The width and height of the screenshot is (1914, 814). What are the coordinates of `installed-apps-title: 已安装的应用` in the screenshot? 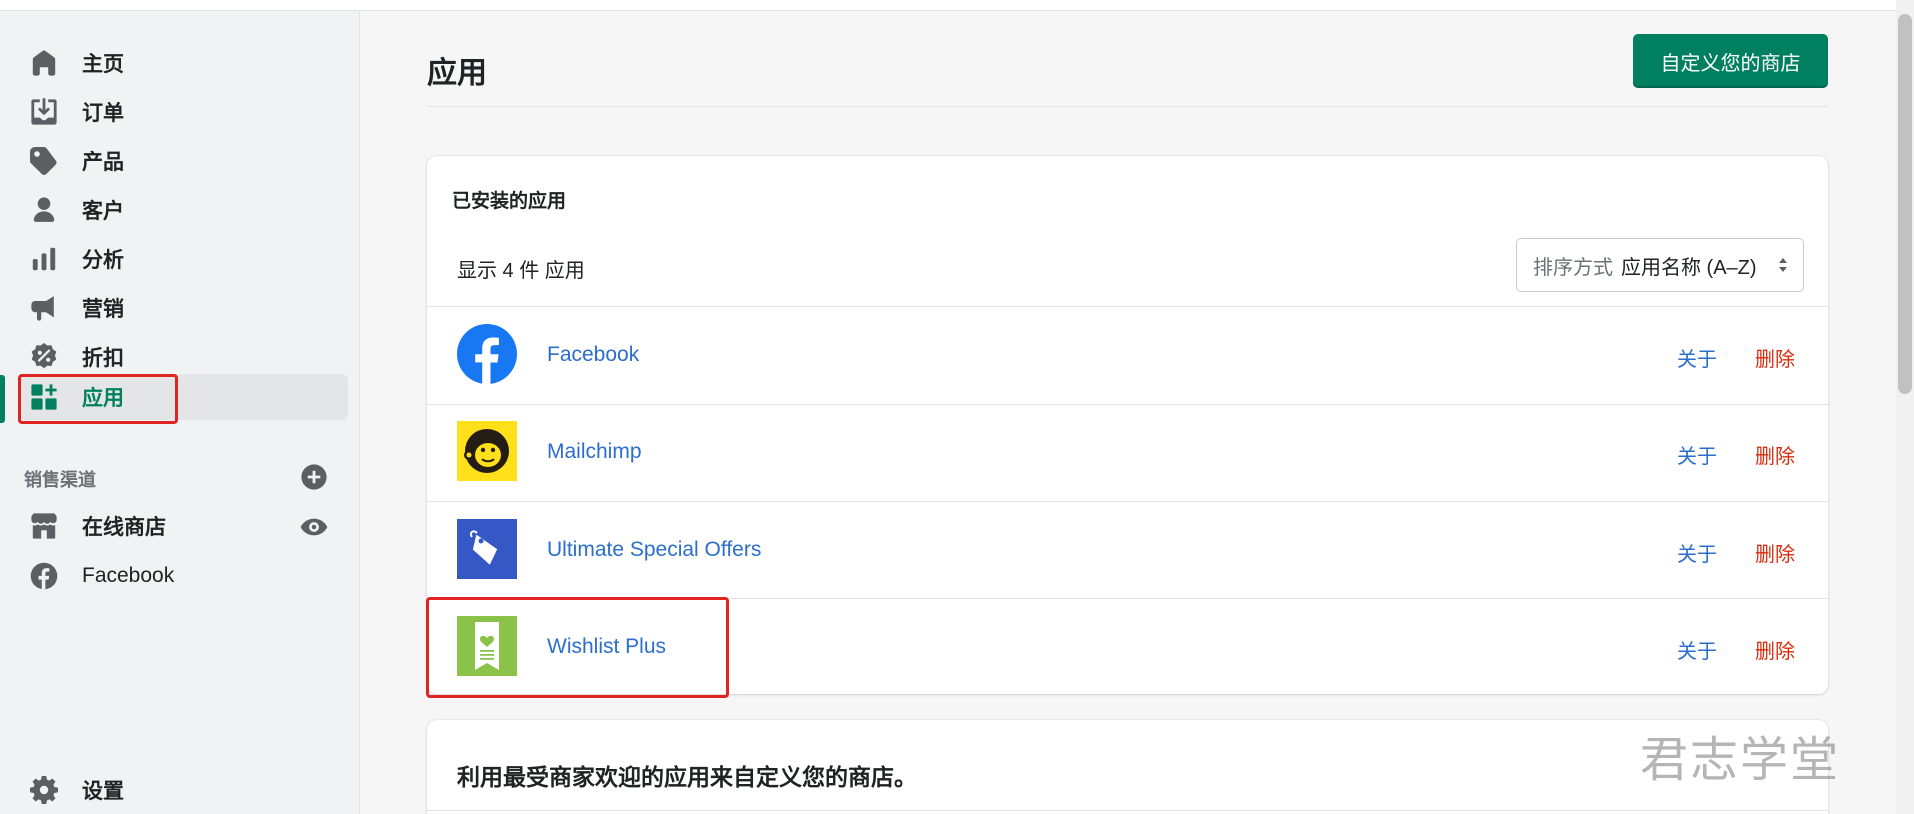 It's located at (509, 201).